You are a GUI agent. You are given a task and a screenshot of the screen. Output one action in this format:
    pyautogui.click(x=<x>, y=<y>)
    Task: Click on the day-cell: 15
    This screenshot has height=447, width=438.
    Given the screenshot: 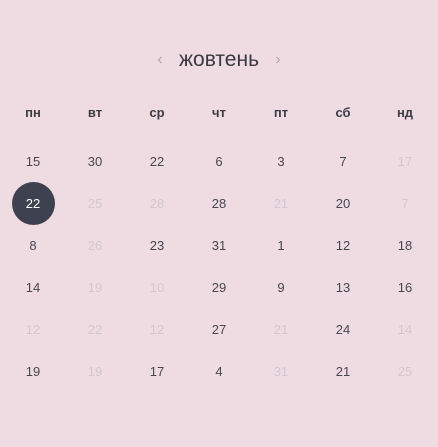 What is the action you would take?
    pyautogui.click(x=33, y=161)
    